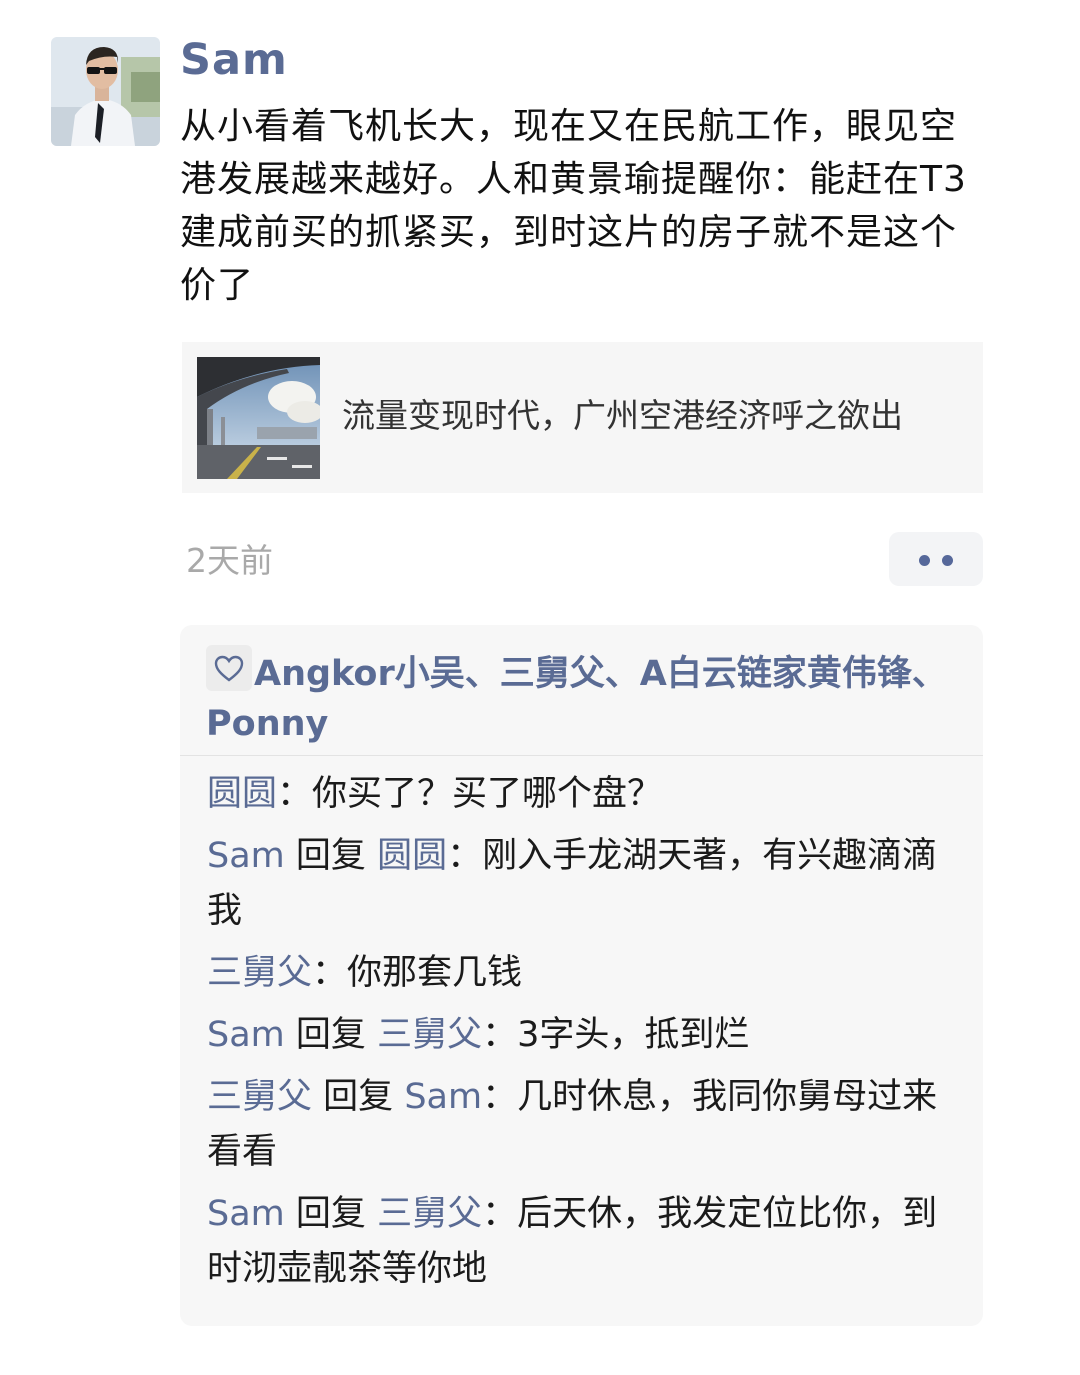 This screenshot has width=1080, height=1375. Describe the element at coordinates (572, 1124) in the screenshot. I see `comment-text: 几时休息，我同你舅母过来看看` at that location.